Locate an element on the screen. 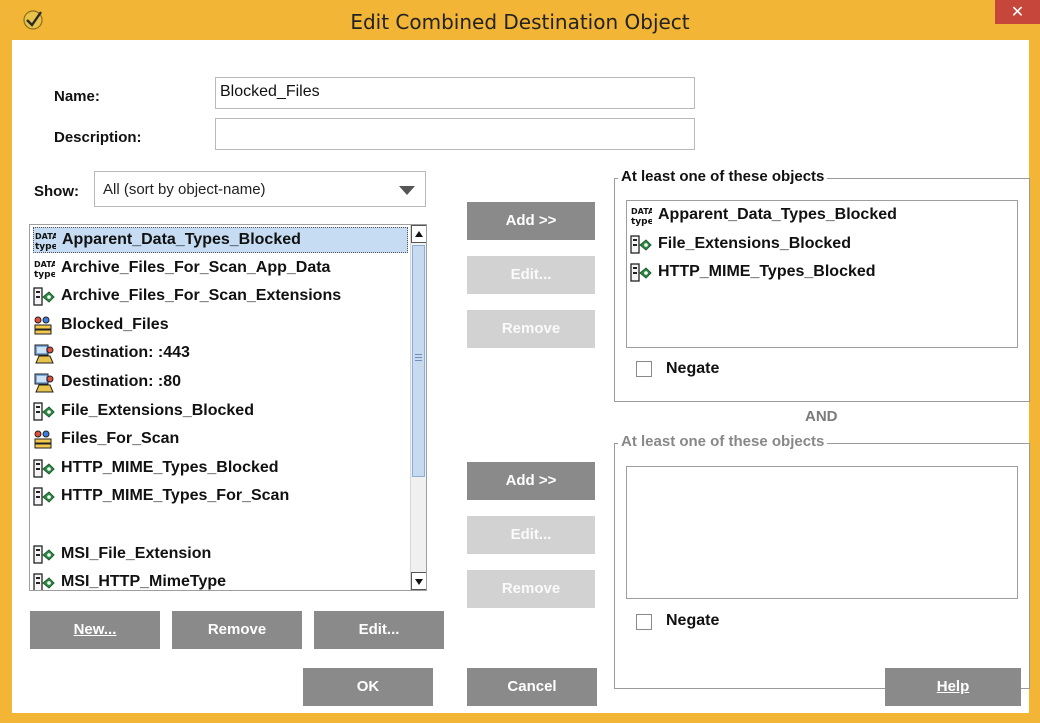  ok-button: OK is located at coordinates (368, 687).